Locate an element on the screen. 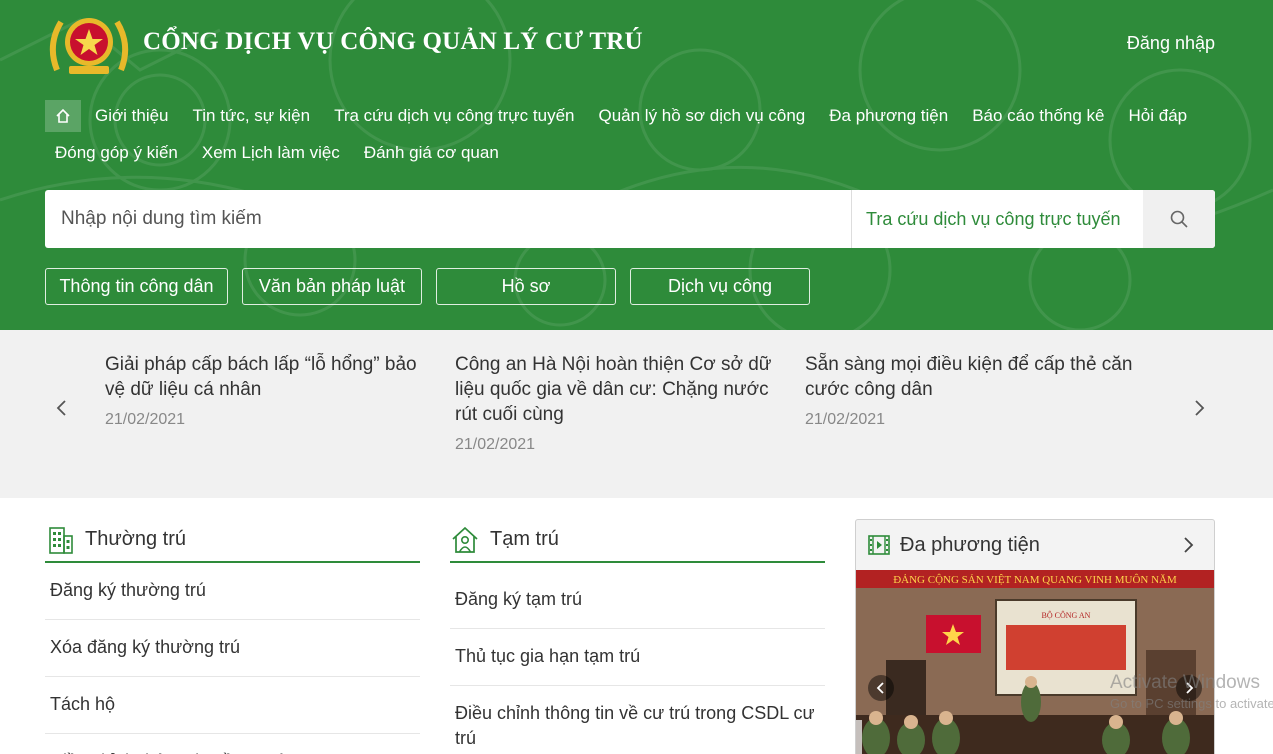  nav-item-tra-cuu-dvc: Tra cứu dịch vụ công trực tuyến is located at coordinates (454, 116).